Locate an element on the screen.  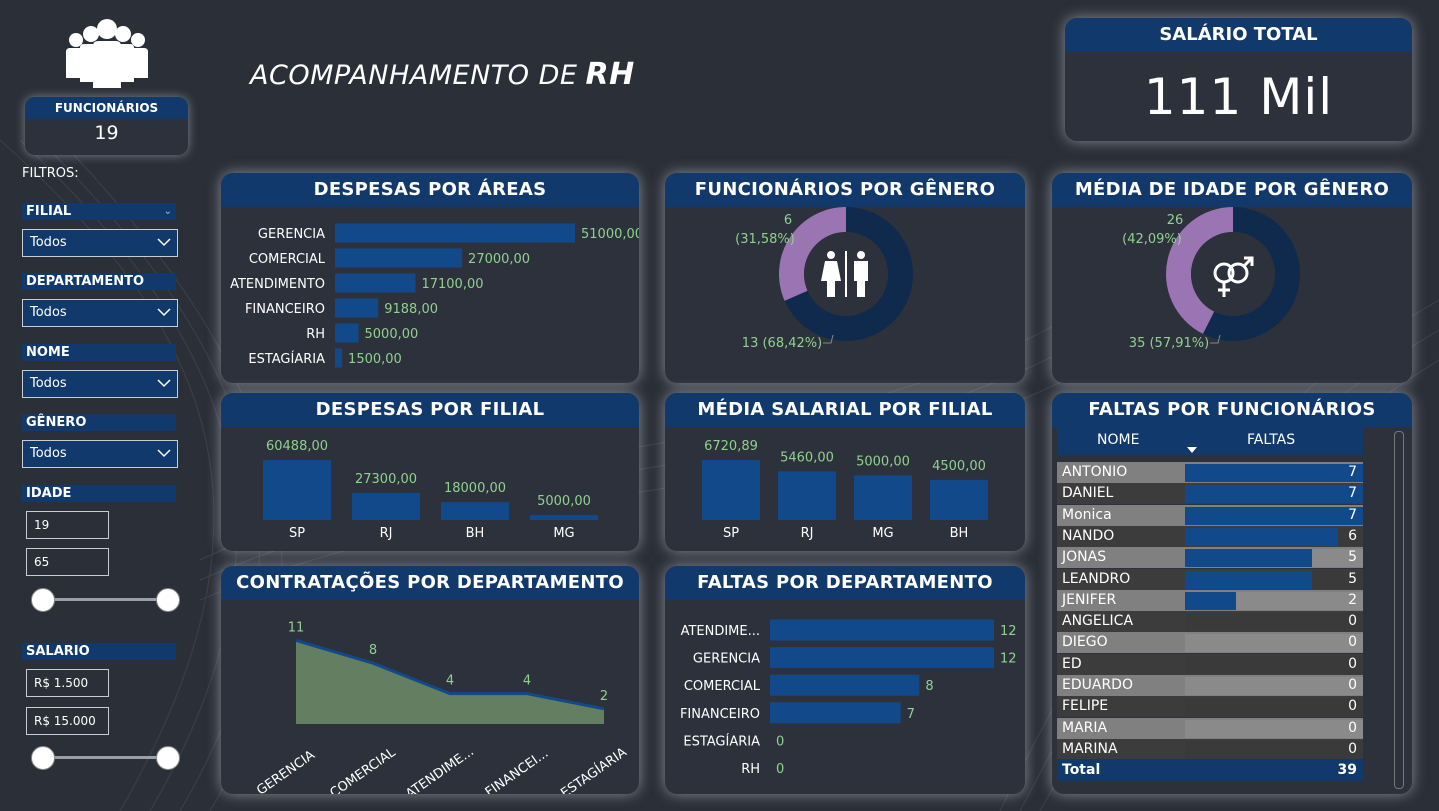
filter-filial-label-text: FILIAL is located at coordinates (49, 211).